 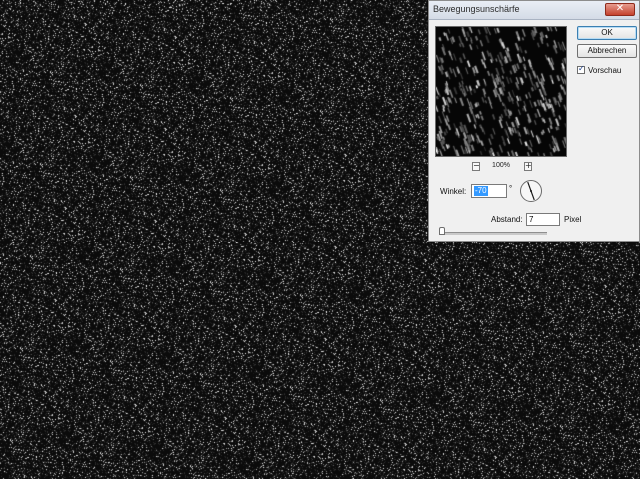 I want to click on preview-checkbox-label: Vorschau, so click(x=604, y=70).